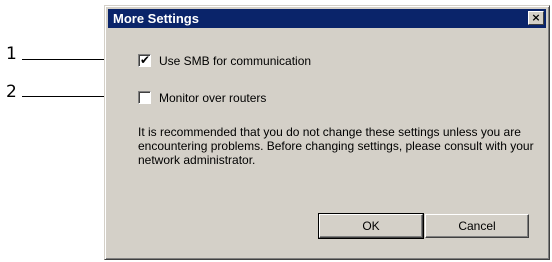 This screenshot has height=262, width=552. What do you see at coordinates (156, 18) in the screenshot?
I see `dialog-title: More Settings` at bounding box center [156, 18].